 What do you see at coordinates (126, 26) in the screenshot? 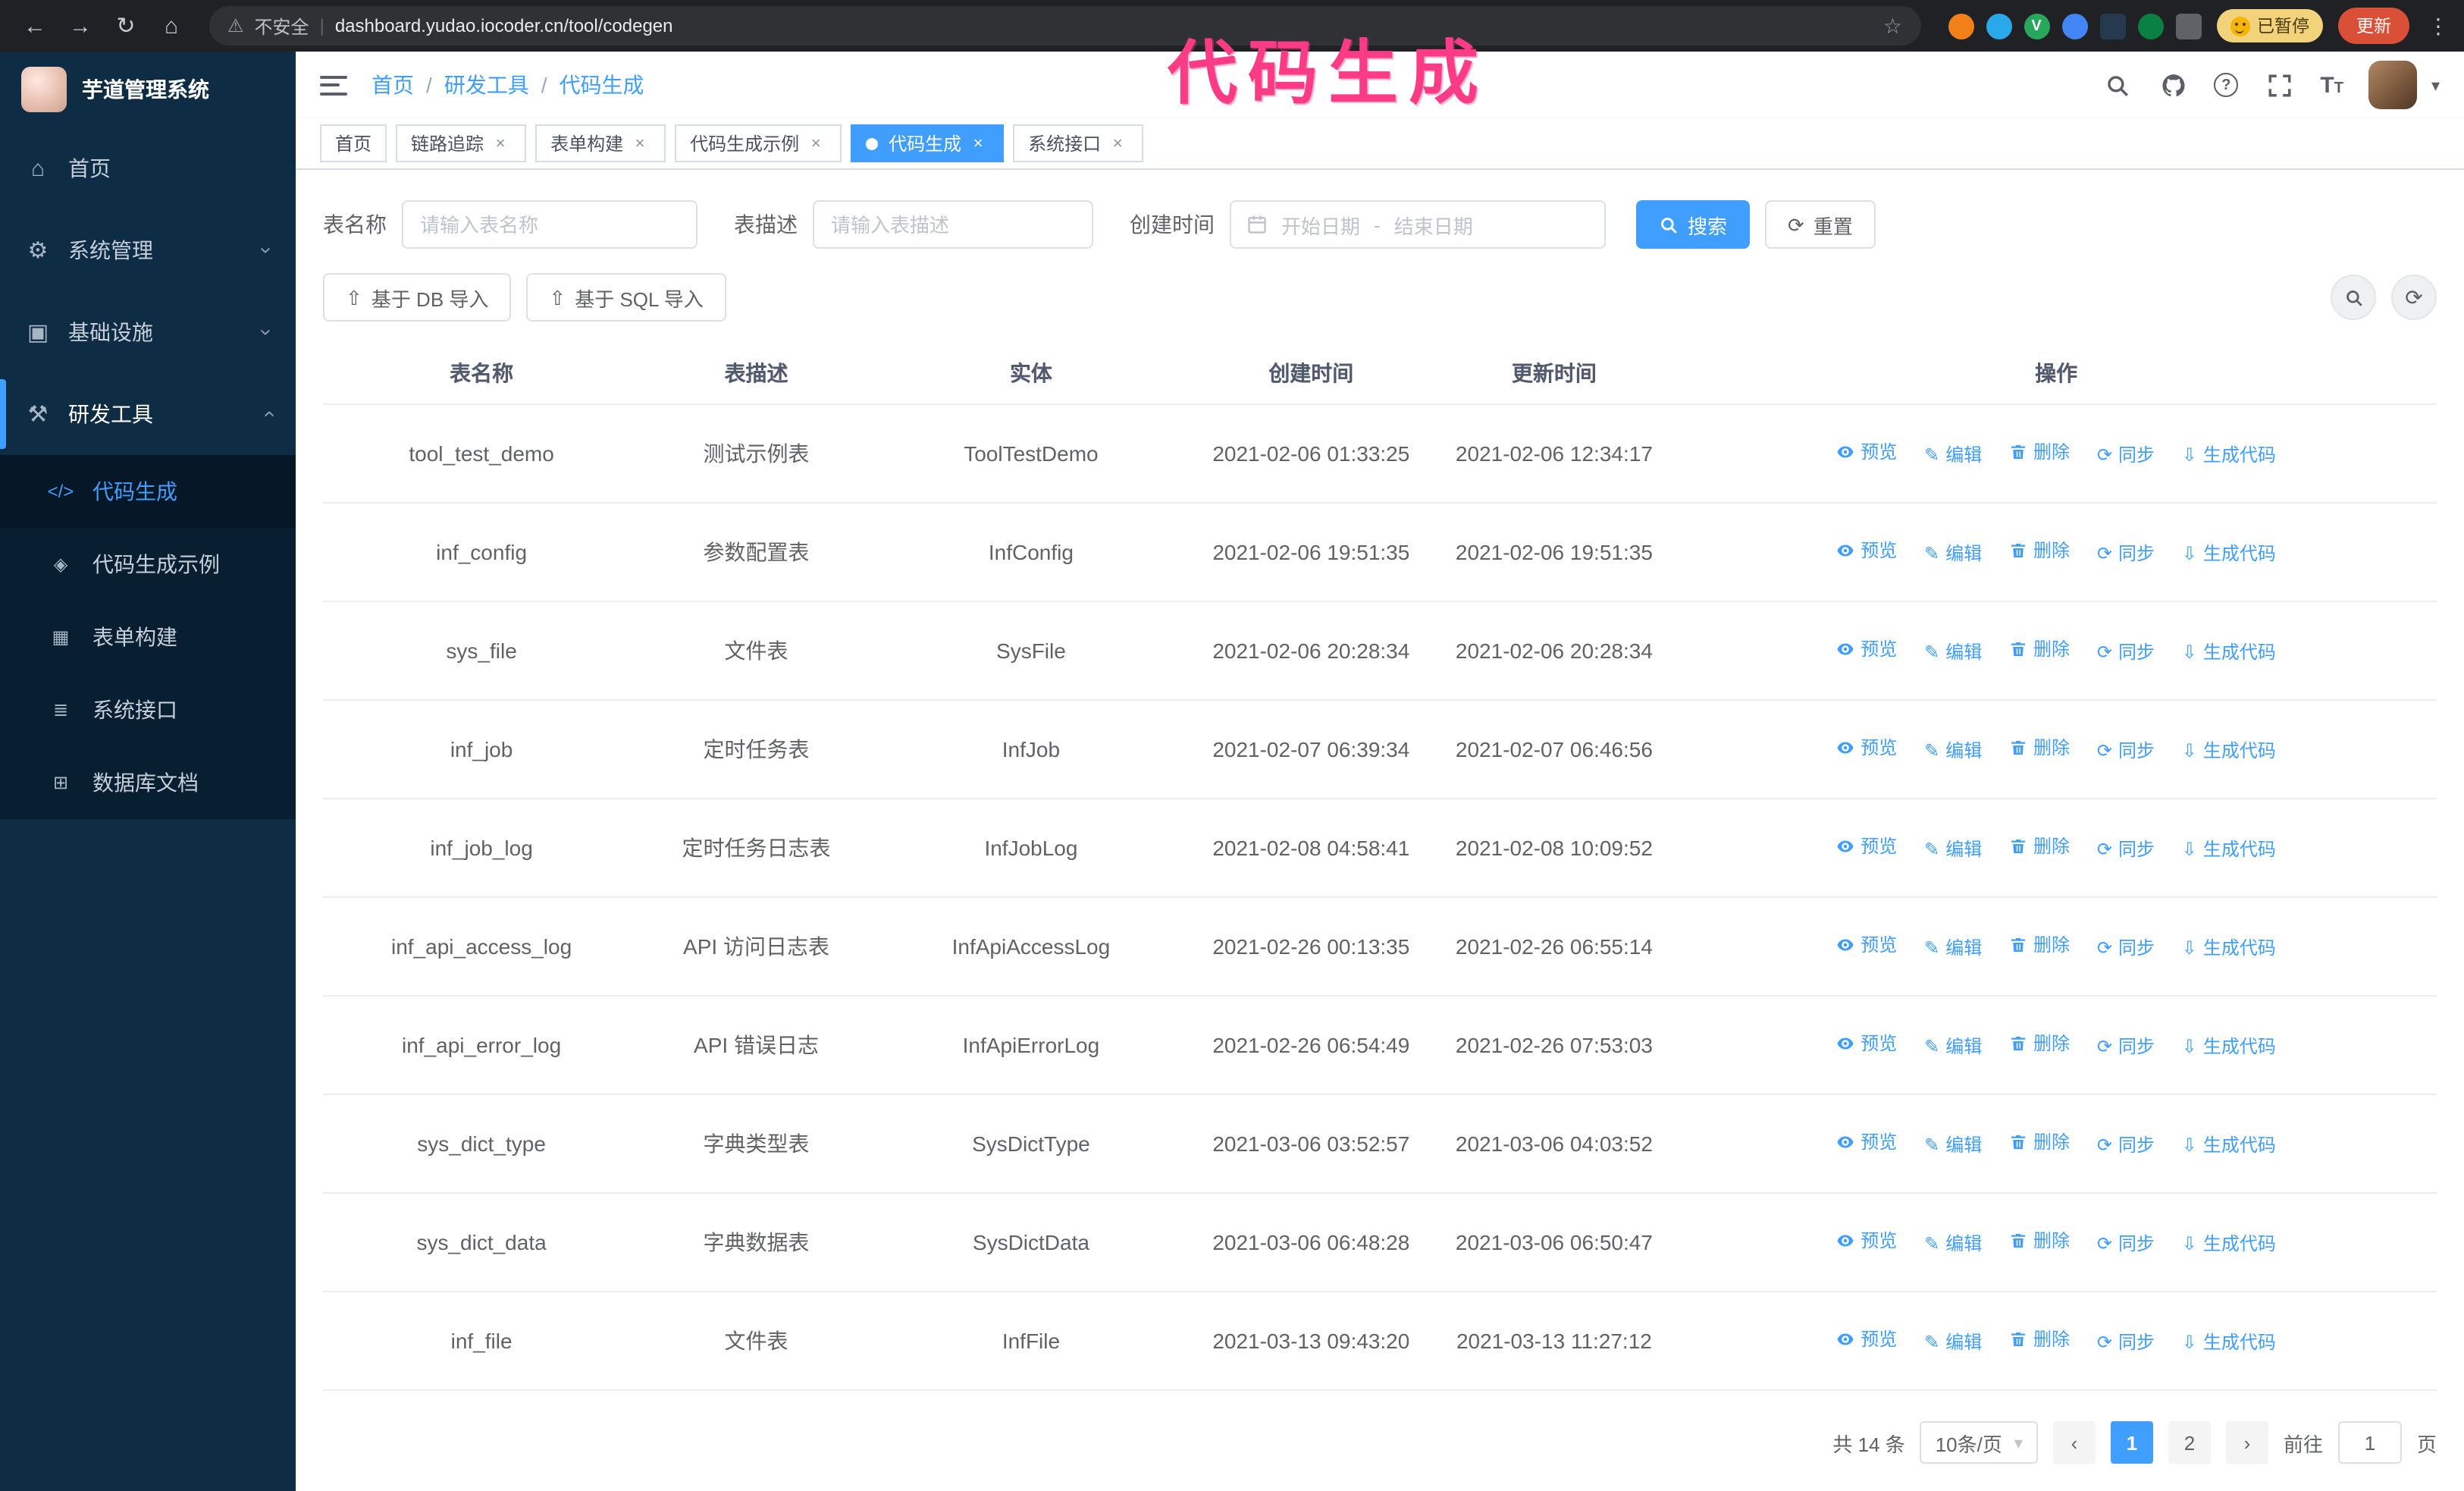
I see `reload-button: ↻` at bounding box center [126, 26].